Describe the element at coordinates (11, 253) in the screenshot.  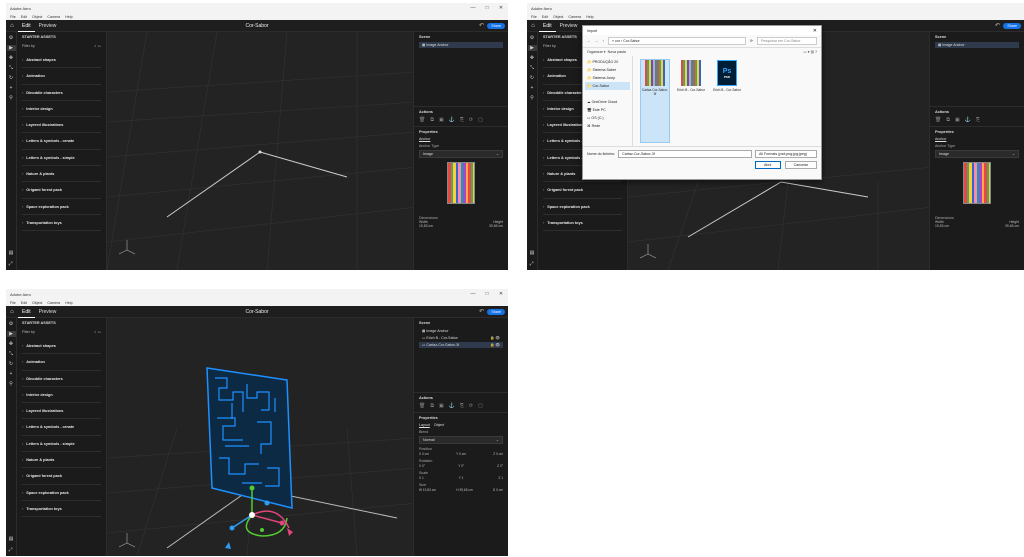
I see `layers-icon: ▤` at that location.